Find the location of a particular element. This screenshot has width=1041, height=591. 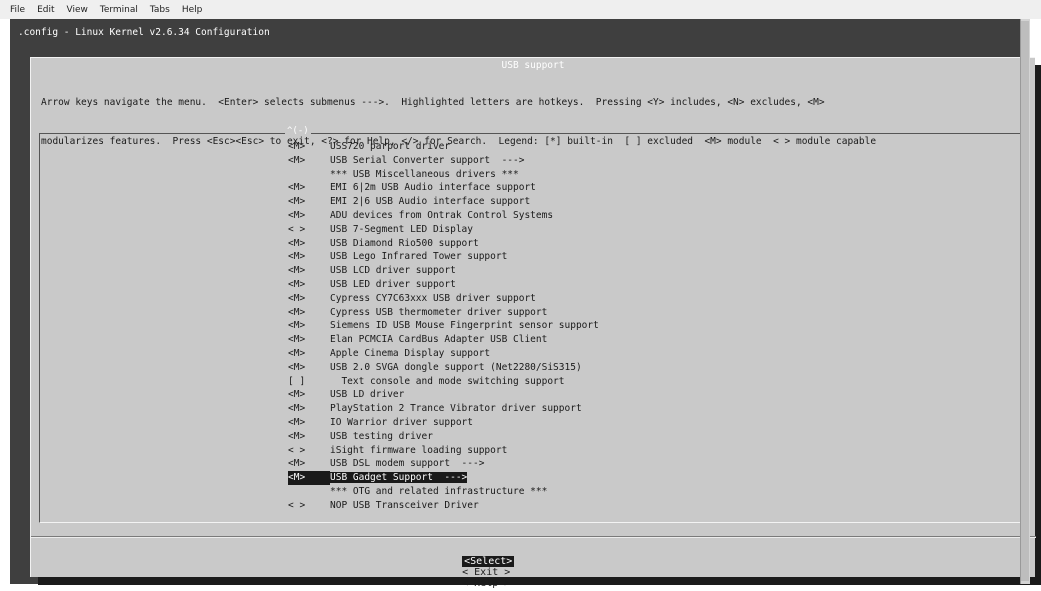

menu-item-label: IO Warrior driver support is located at coordinates (401, 422).